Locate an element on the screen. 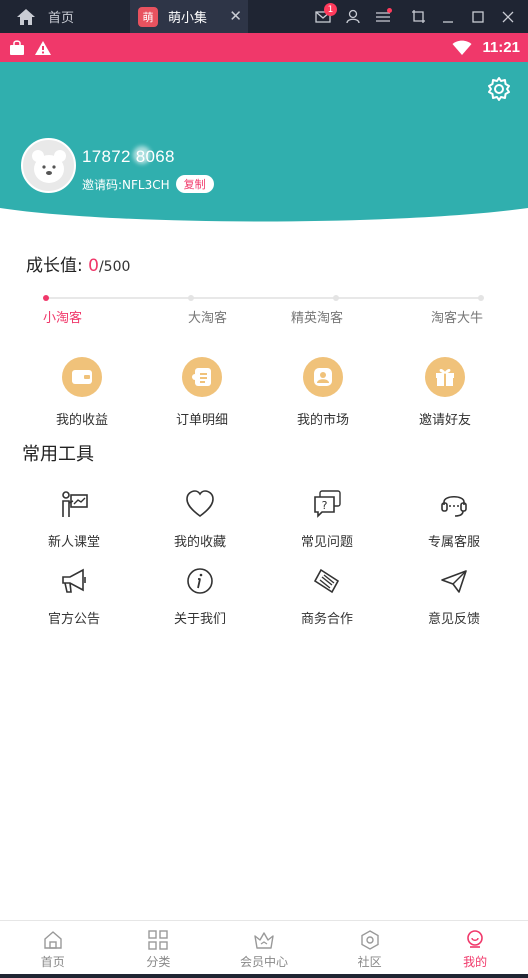 This screenshot has height=978, width=528. emulator-home-label: 首页 is located at coordinates (61, 18).